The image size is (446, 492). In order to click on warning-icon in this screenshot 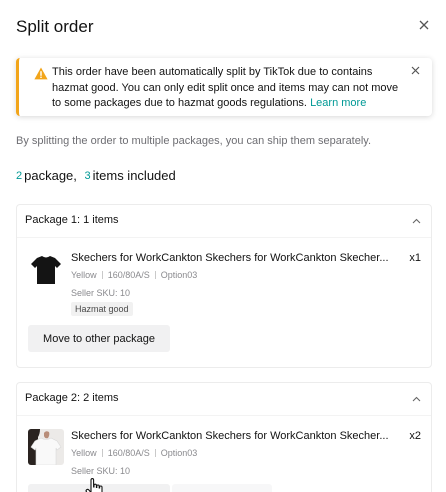, I will do `click(41, 73)`.